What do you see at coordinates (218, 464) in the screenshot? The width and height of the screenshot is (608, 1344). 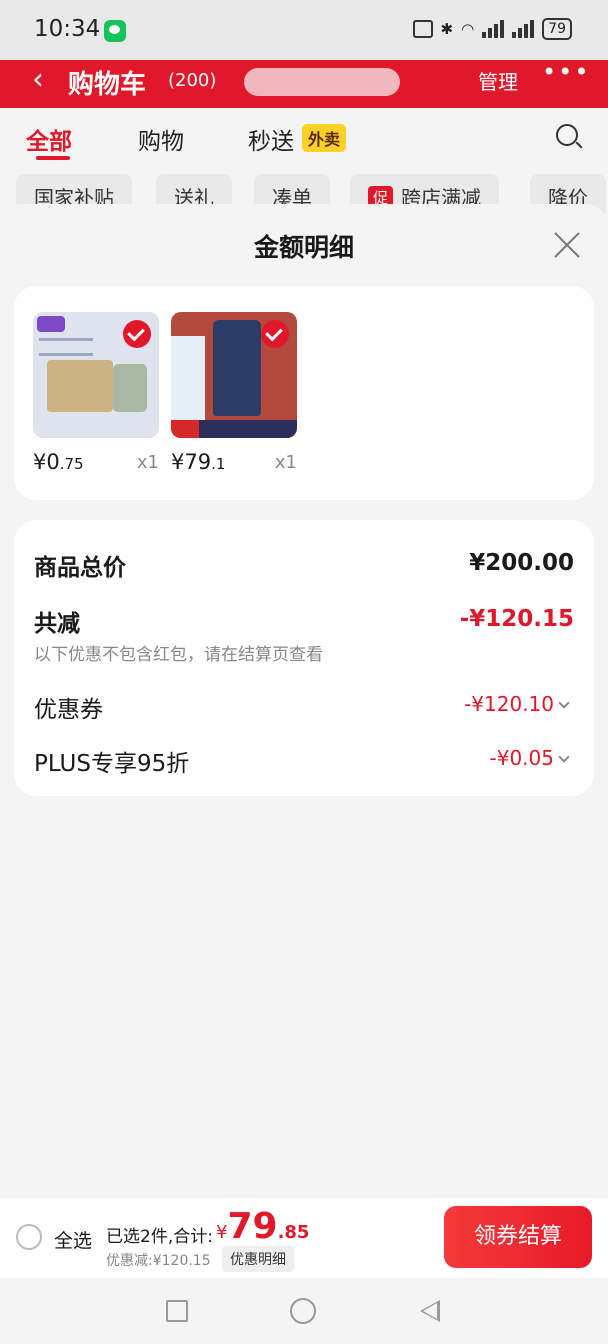 I see `price-decimal: .1` at bounding box center [218, 464].